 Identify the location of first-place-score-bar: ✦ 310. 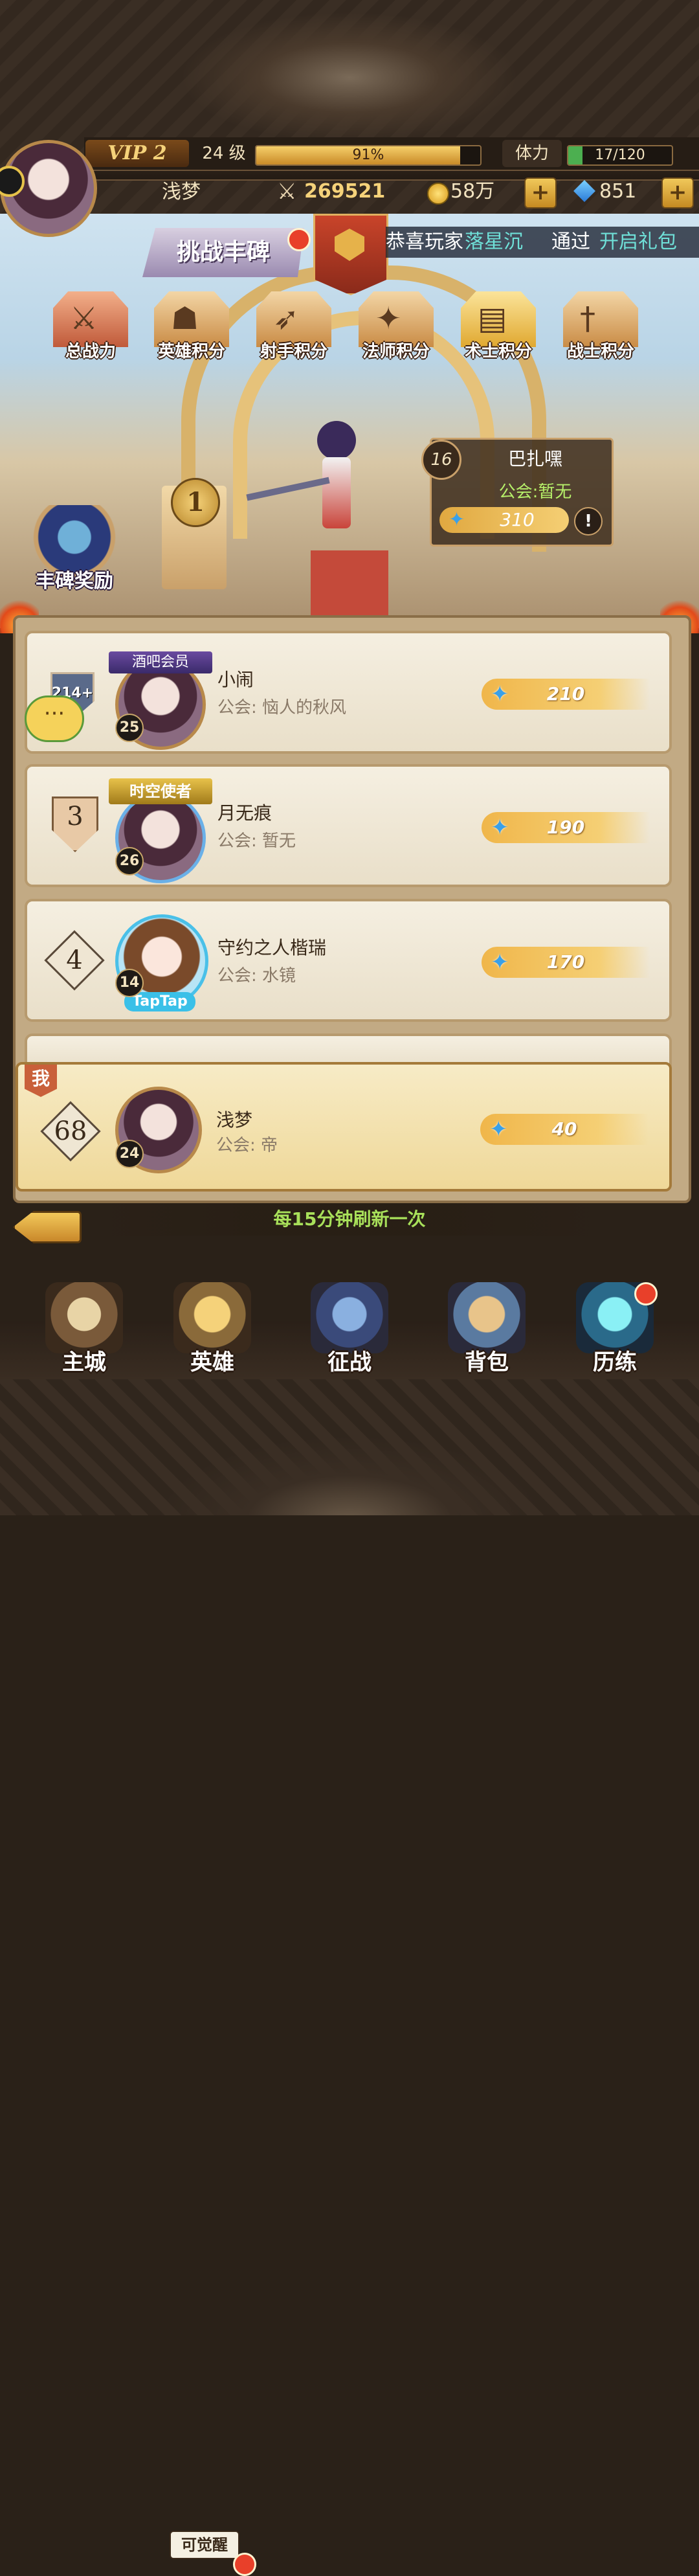
(504, 520).